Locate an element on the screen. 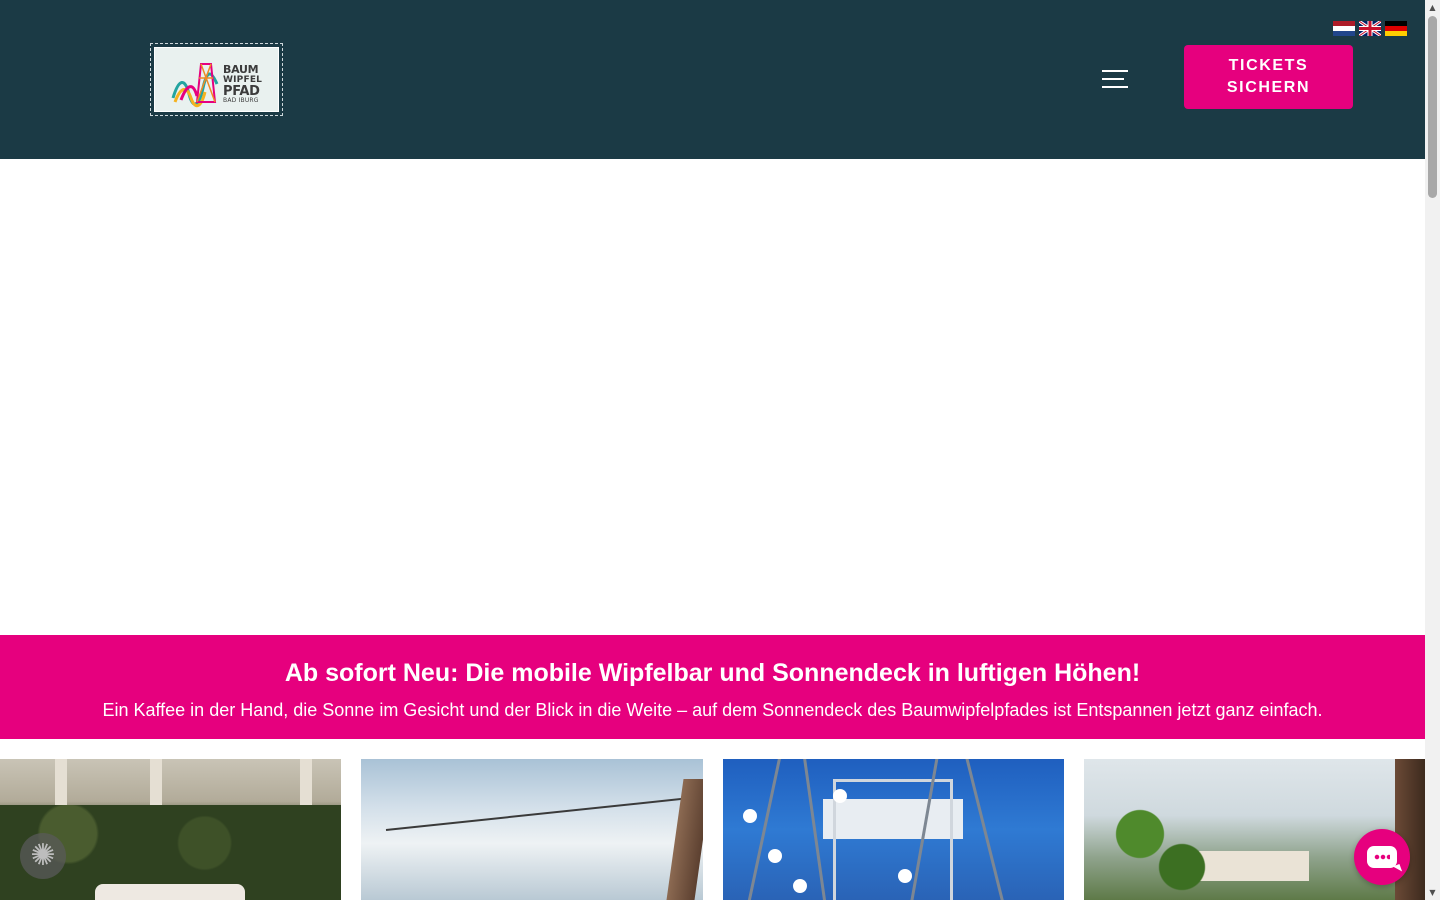 The height and width of the screenshot is (900, 1440). flag-germany-icon is located at coordinates (1396, 28).